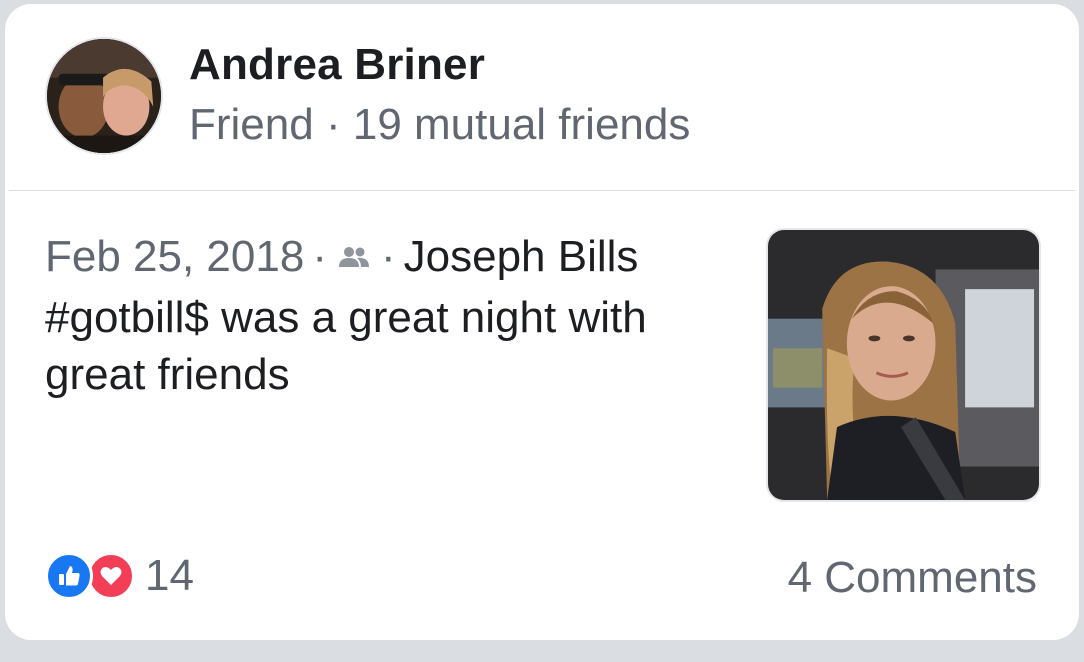 The image size is (1084, 662). I want to click on relationship-label: Friend, so click(251, 124).